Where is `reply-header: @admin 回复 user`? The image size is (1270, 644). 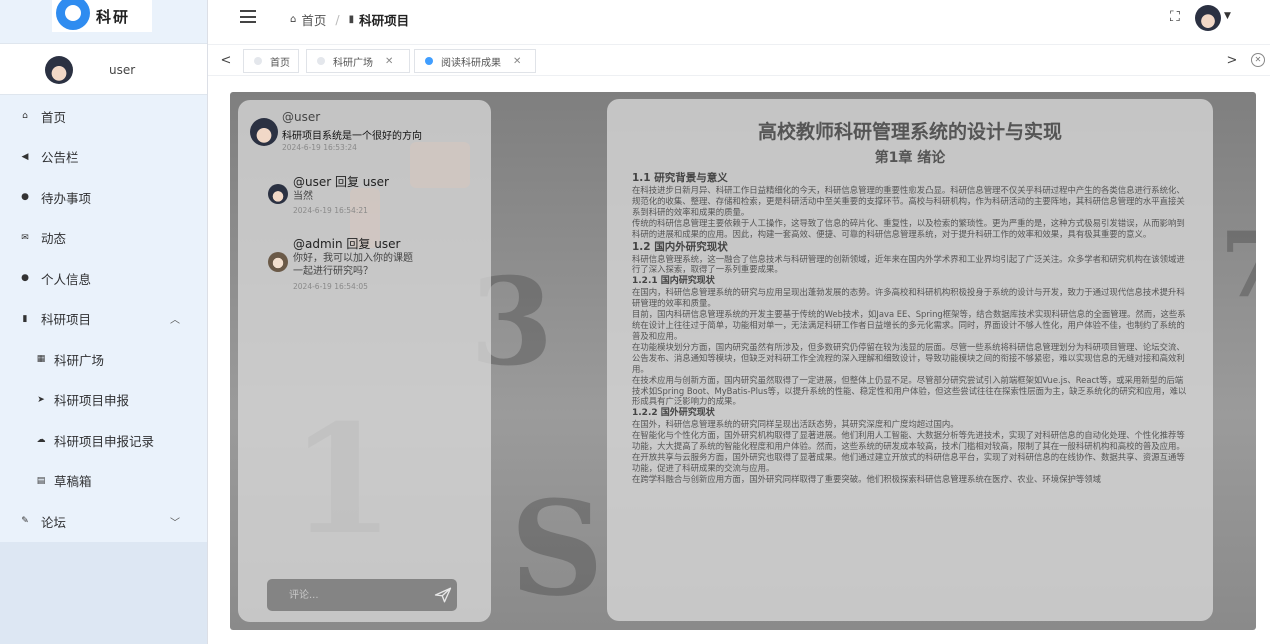 reply-header: @admin 回复 user is located at coordinates (346, 243).